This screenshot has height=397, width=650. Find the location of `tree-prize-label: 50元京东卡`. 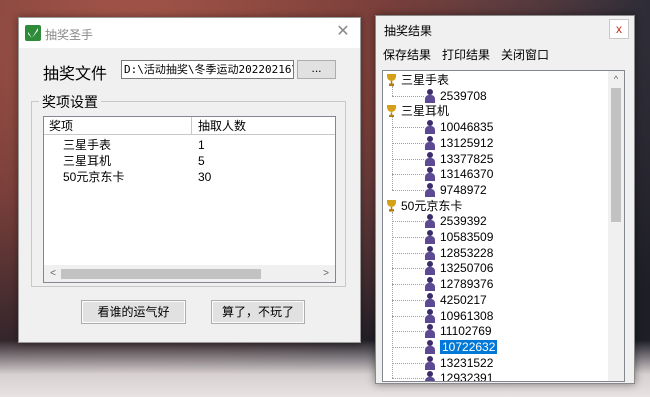

tree-prize-label: 50元京东卡 is located at coordinates (432, 205).